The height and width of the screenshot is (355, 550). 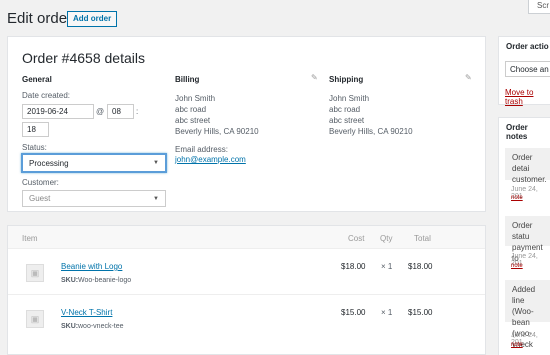 I want to click on billing-address-1: abc road, so click(x=191, y=109).